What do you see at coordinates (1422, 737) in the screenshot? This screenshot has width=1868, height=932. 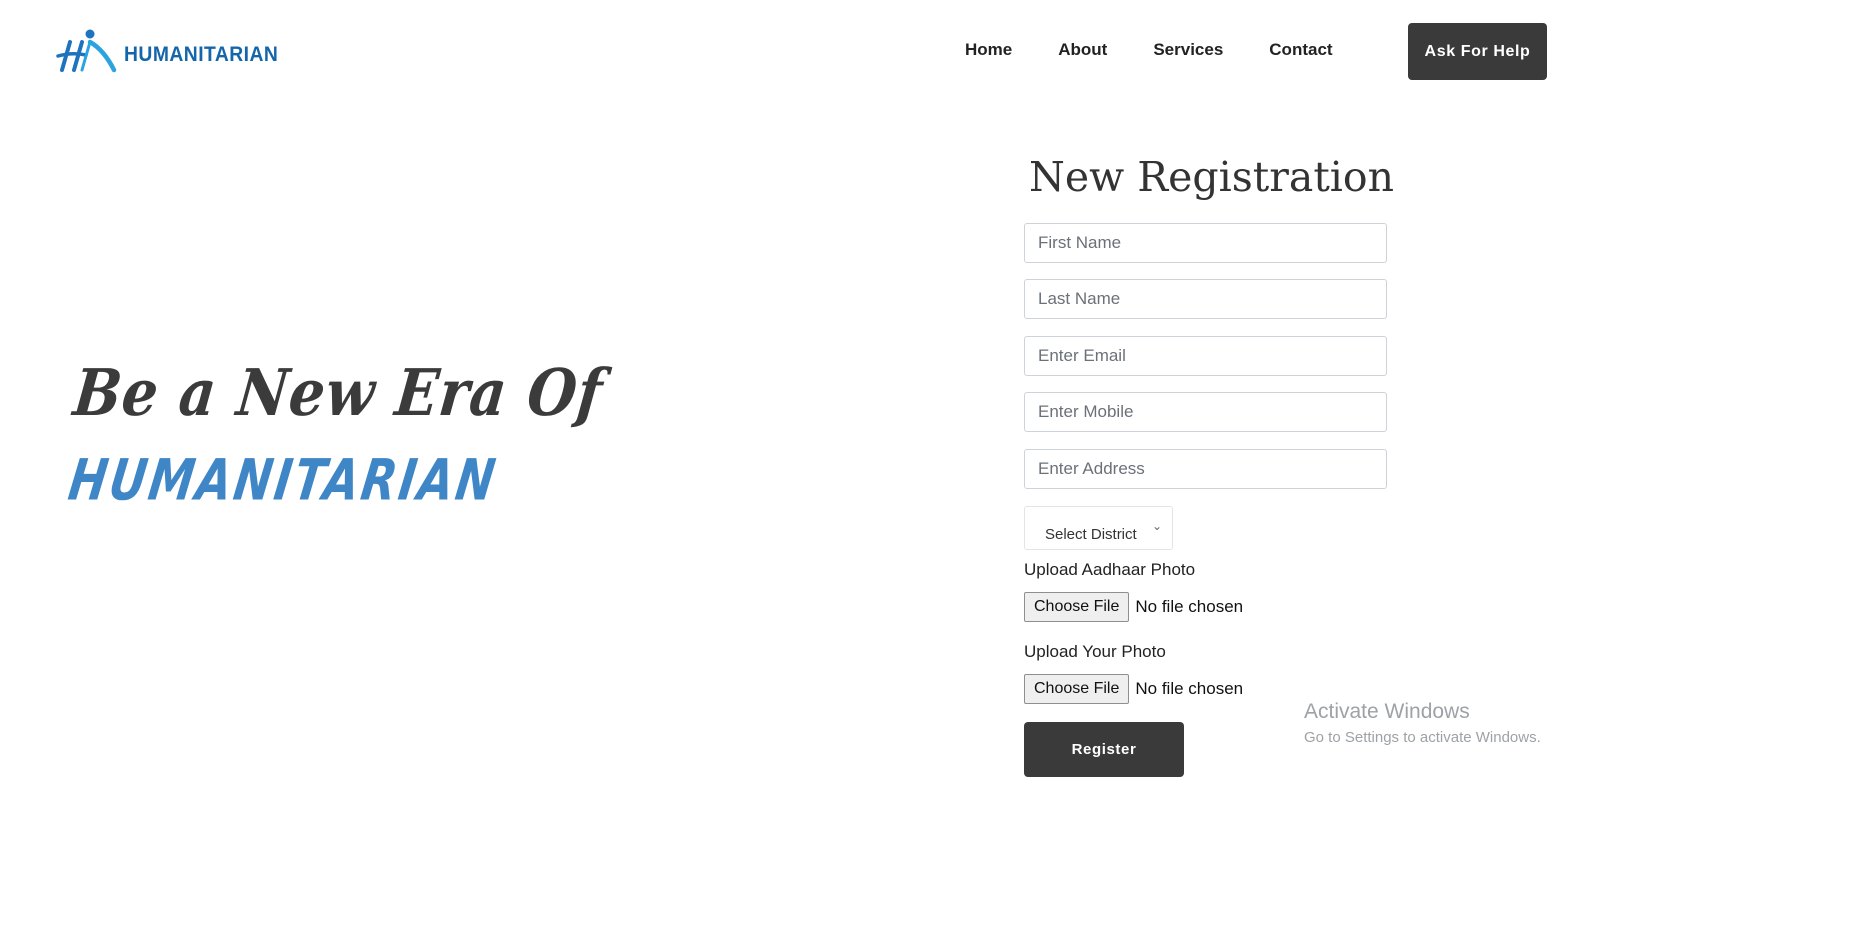 I see `watermark-subtitle: Go to Settings to activate Windows.` at bounding box center [1422, 737].